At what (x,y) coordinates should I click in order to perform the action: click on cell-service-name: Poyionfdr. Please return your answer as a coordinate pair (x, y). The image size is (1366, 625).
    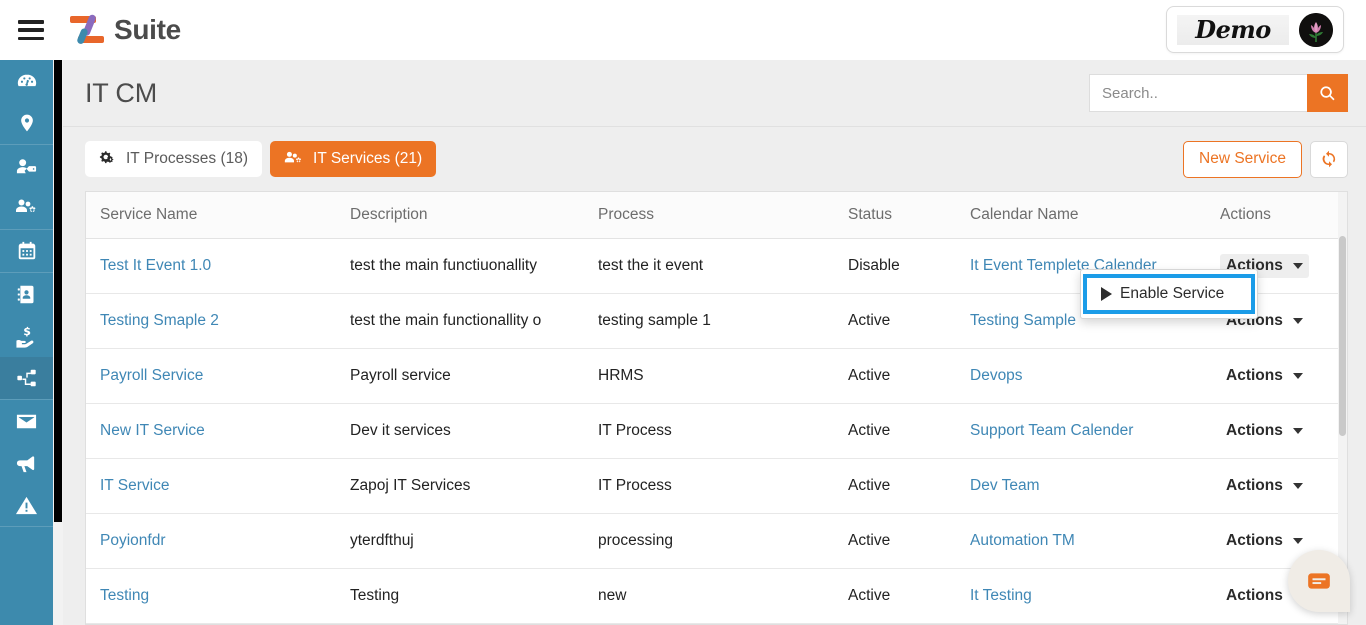
    Looking at the image, I should click on (211, 541).